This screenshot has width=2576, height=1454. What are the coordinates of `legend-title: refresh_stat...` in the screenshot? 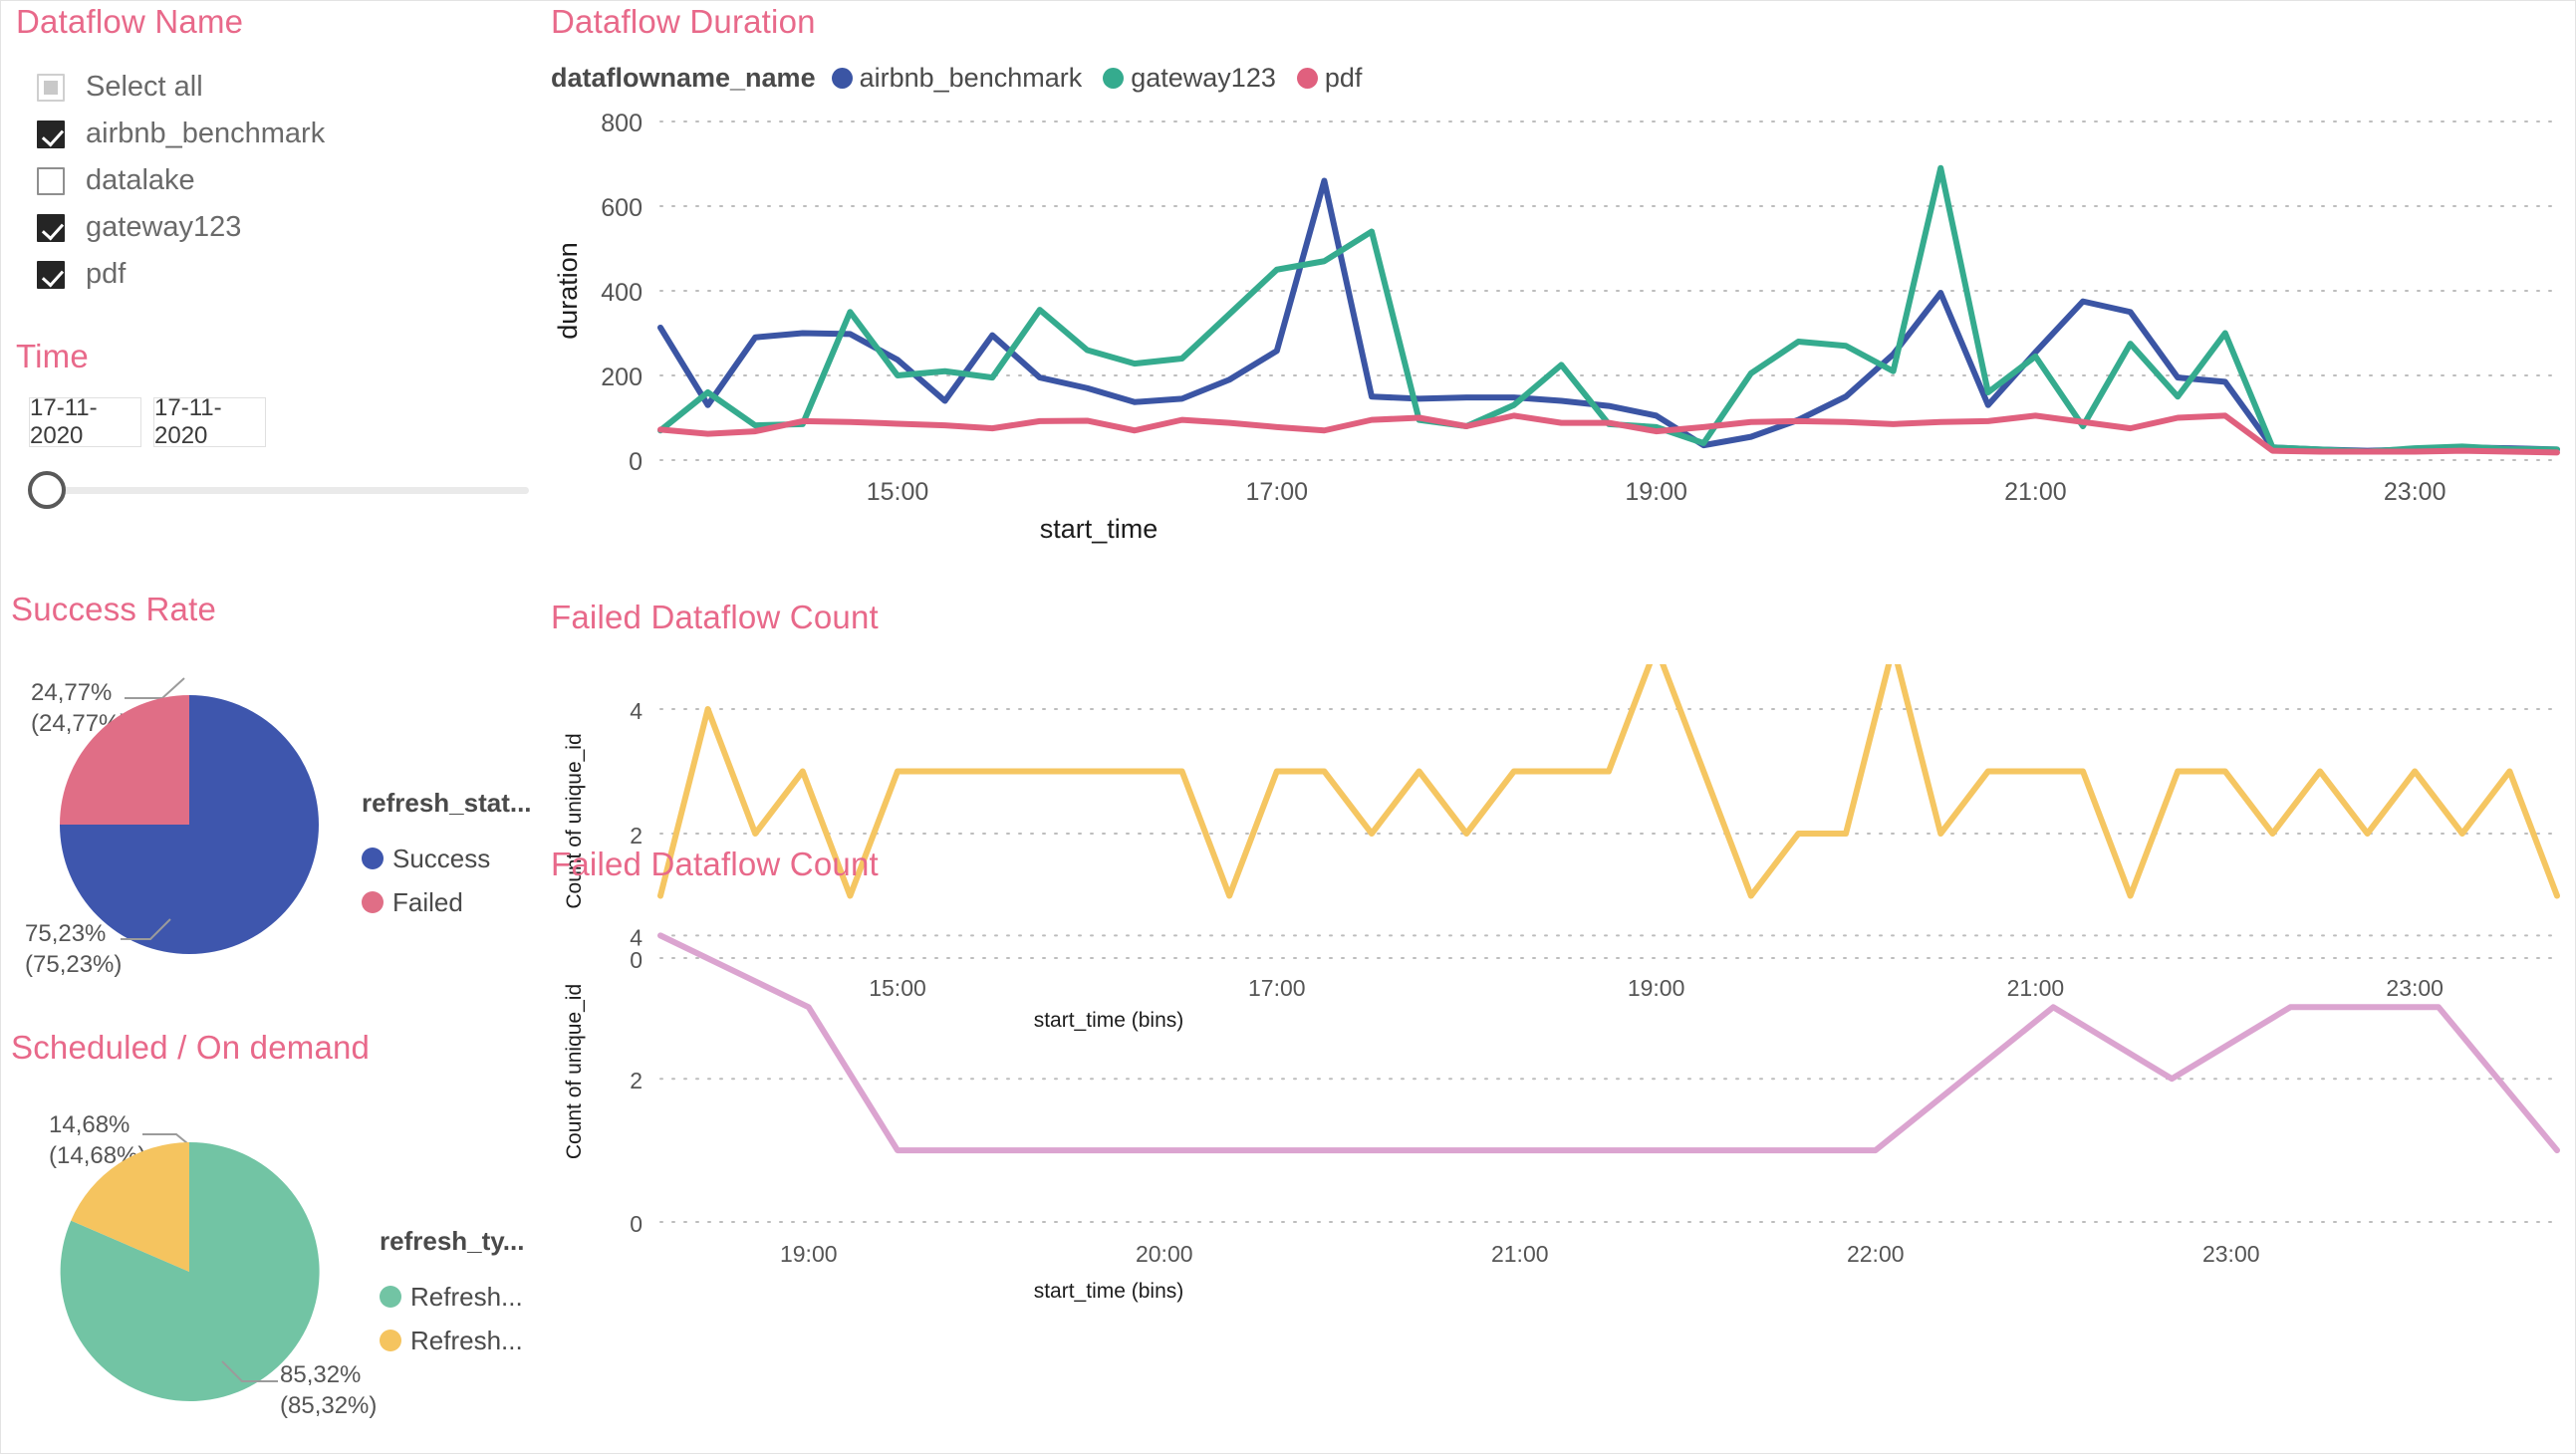 It's located at (447, 803).